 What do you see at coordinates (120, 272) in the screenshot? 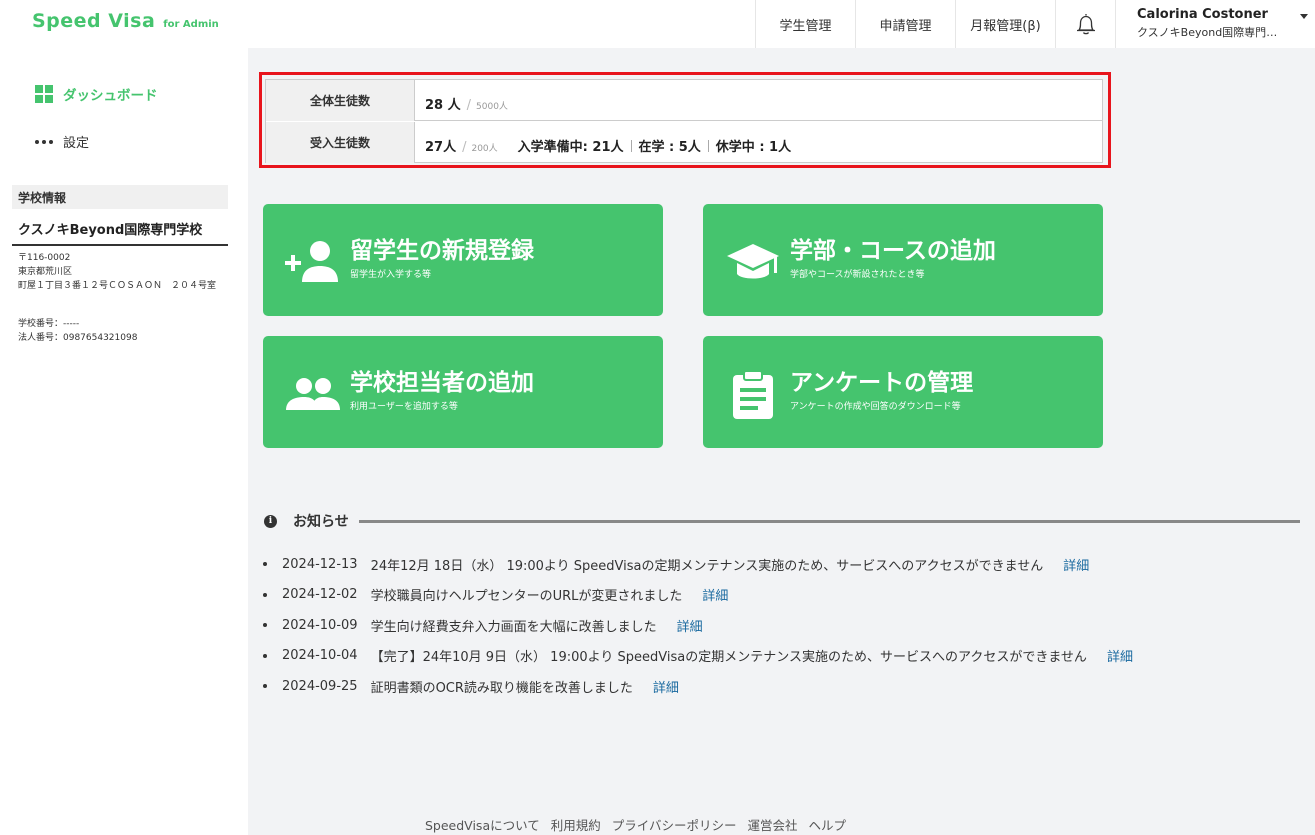
I see `school-address: 〒116-0002 東京都荒川区 町屋１丁目３番１２号ＣＯＳＡＯＮ ２０４号室` at bounding box center [120, 272].